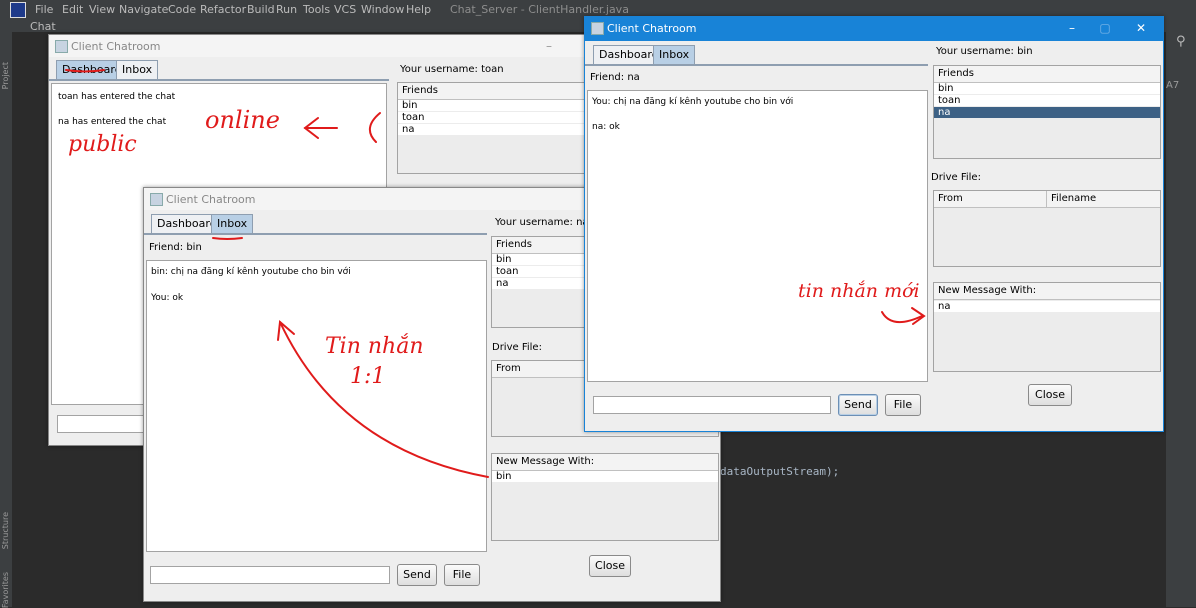  What do you see at coordinates (167, 298) in the screenshot?
I see `message: You: ok` at bounding box center [167, 298].